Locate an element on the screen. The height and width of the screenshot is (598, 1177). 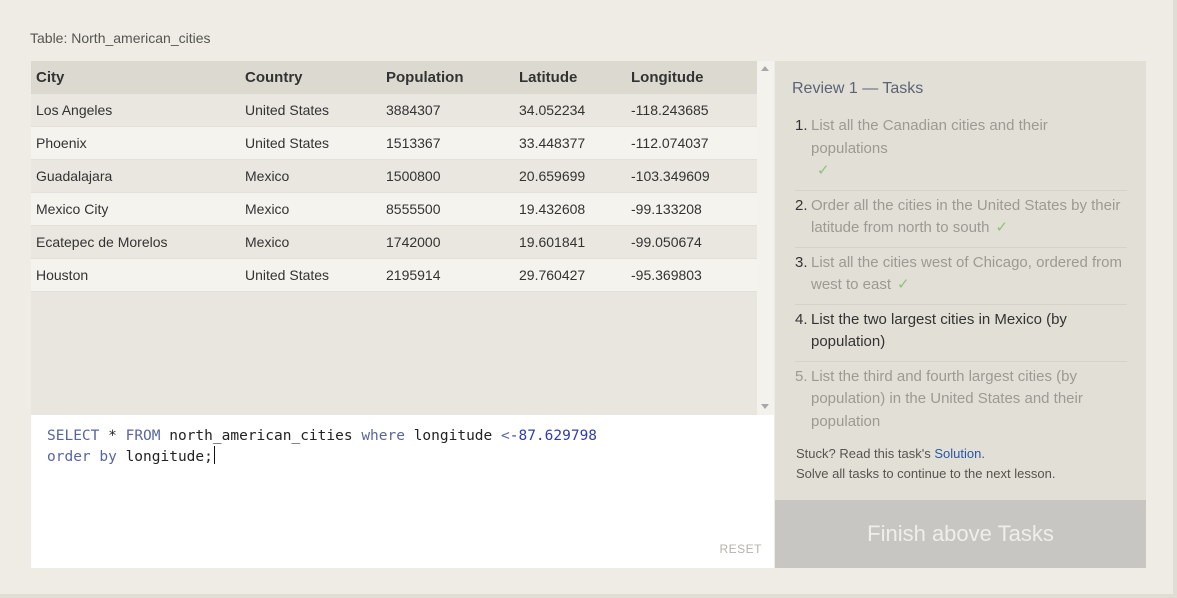
cell-longitude: -99.133208 is located at coordinates (691, 209).